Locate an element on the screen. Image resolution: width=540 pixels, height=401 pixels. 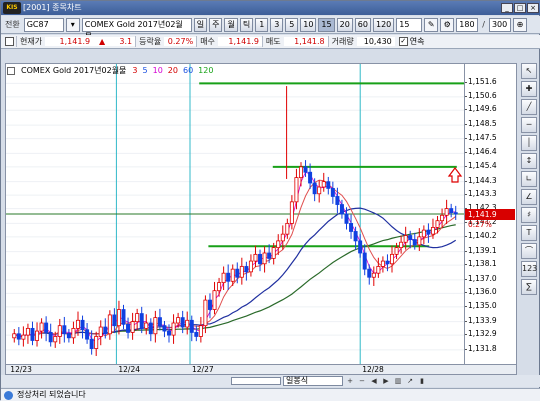
draw-tool-10-icon: ⌒ is located at coordinates (529, 251).